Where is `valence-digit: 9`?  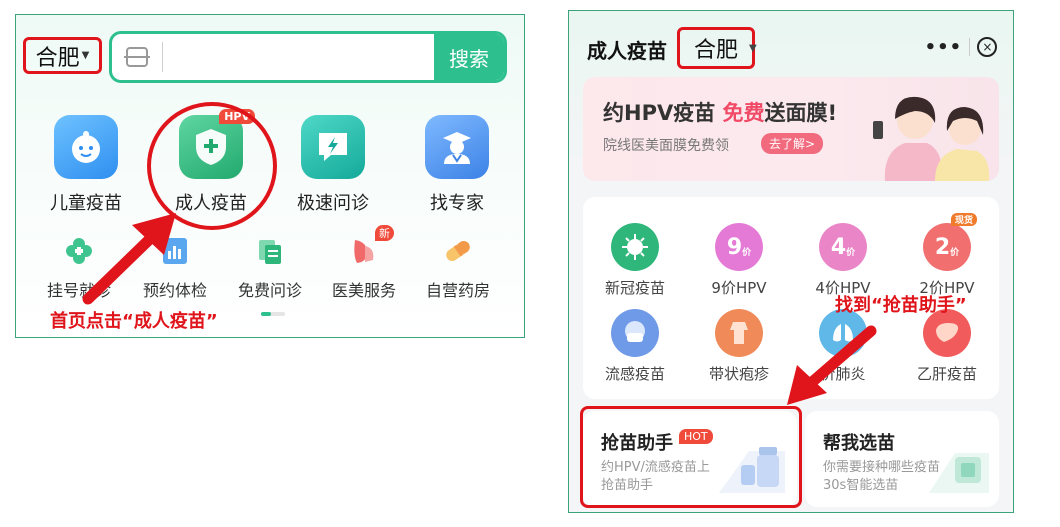 valence-digit: 9 is located at coordinates (734, 247).